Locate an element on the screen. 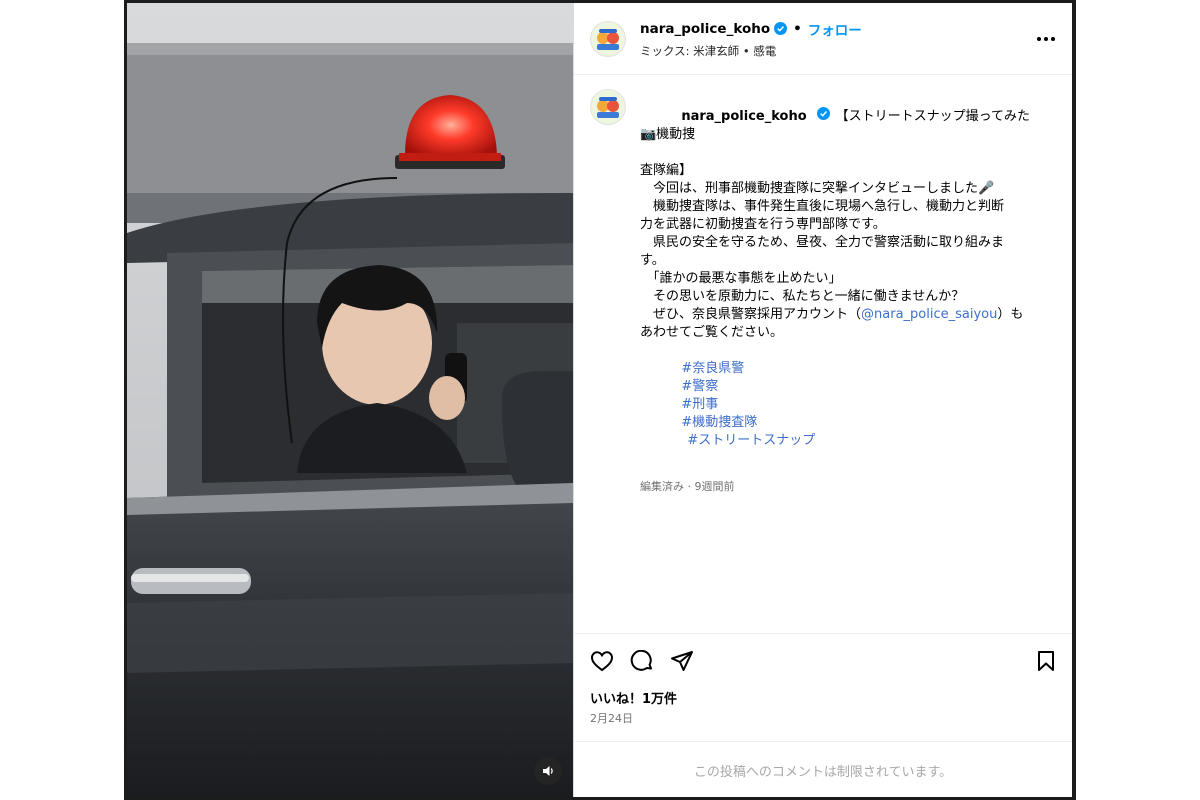 This screenshot has width=1200, height=800. mention-link: @nara_police_saiyou is located at coordinates (929, 314).